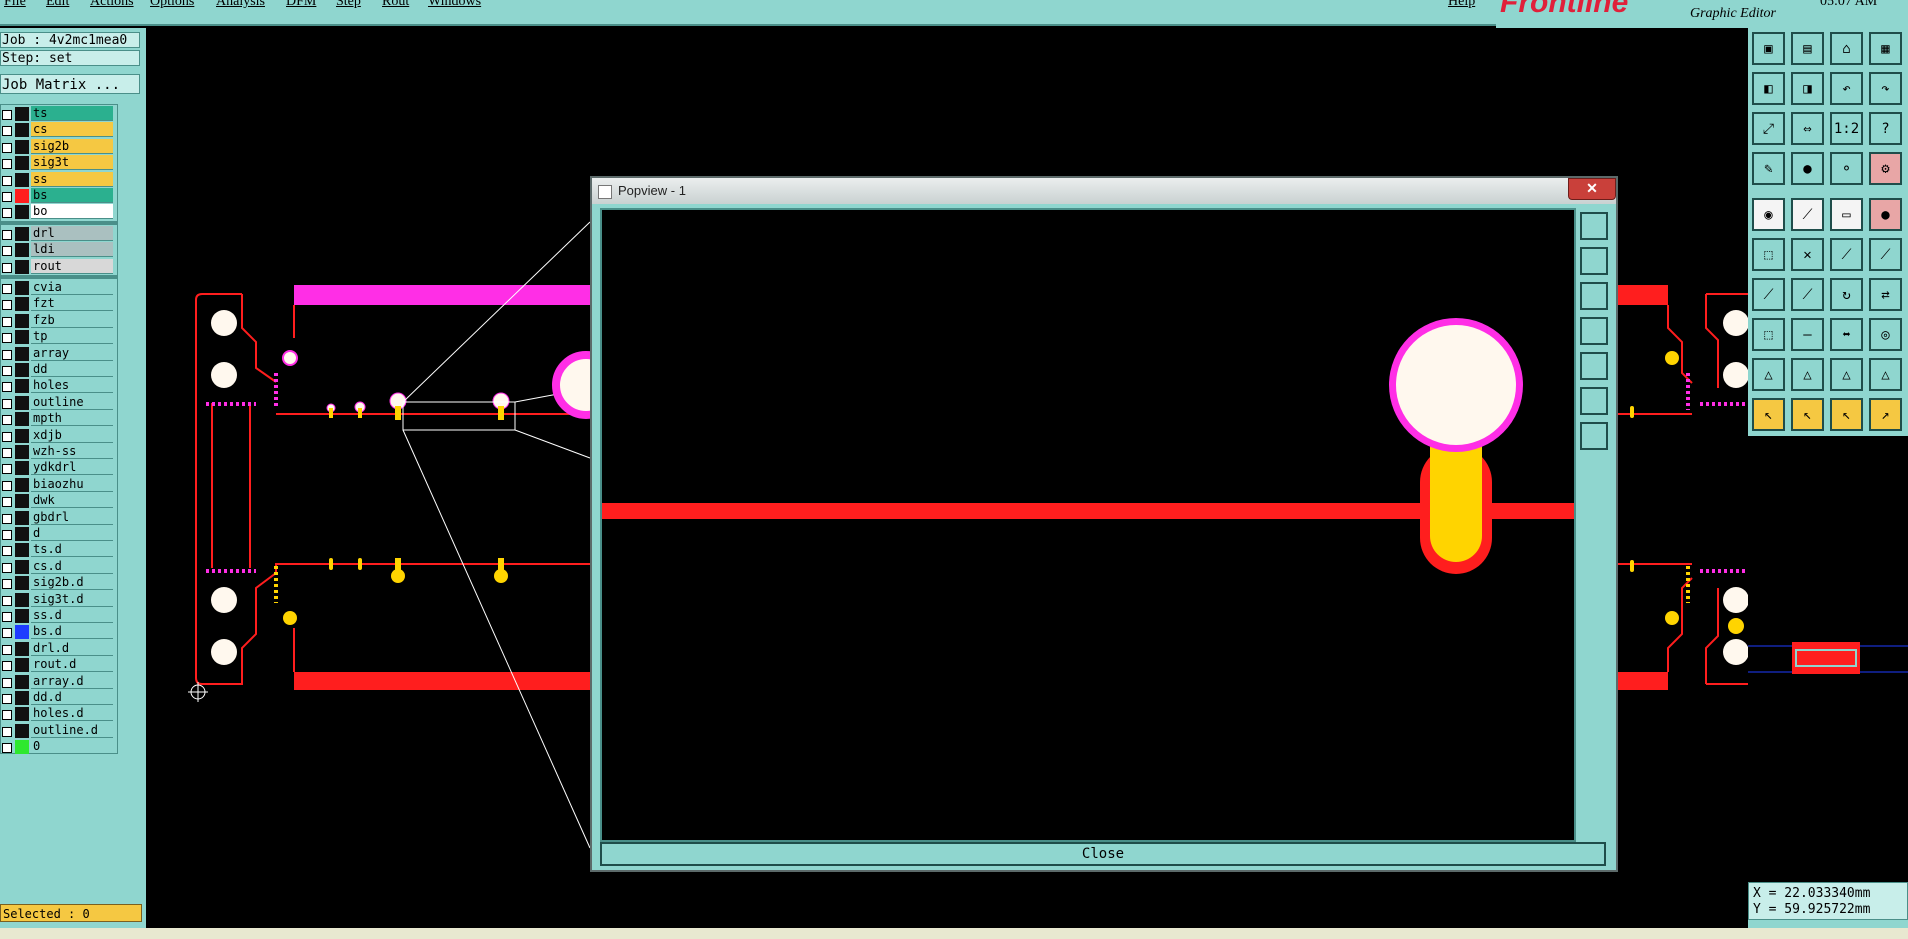 The height and width of the screenshot is (939, 1908). I want to click on popview-titlebar: Popview - 1, so click(1104, 191).